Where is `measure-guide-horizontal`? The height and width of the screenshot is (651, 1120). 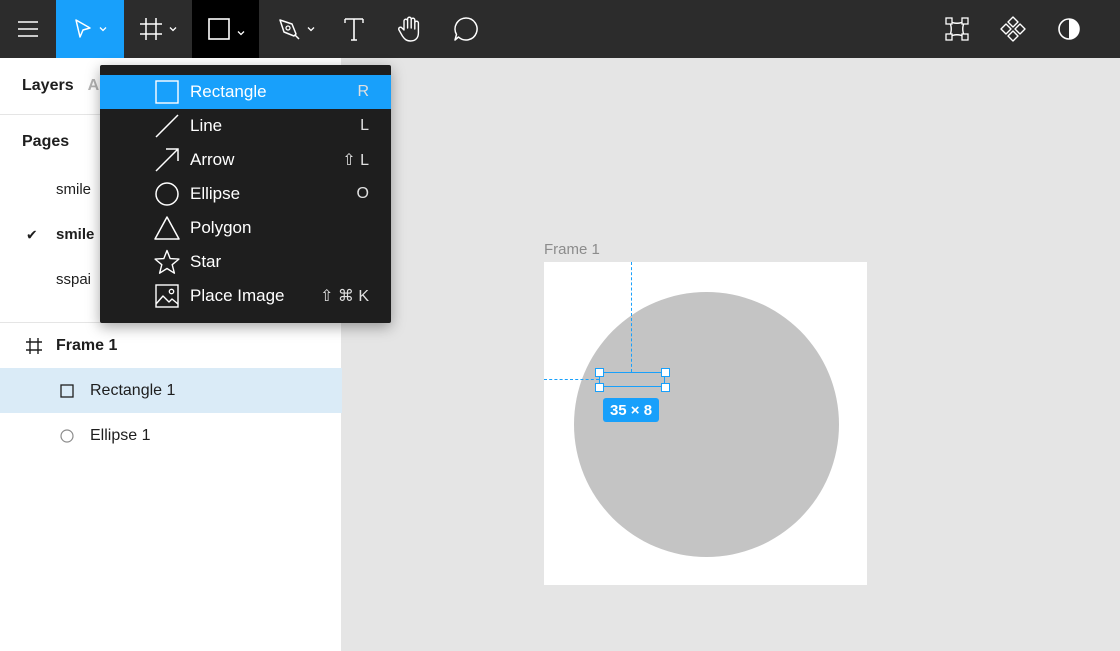 measure-guide-horizontal is located at coordinates (571, 379).